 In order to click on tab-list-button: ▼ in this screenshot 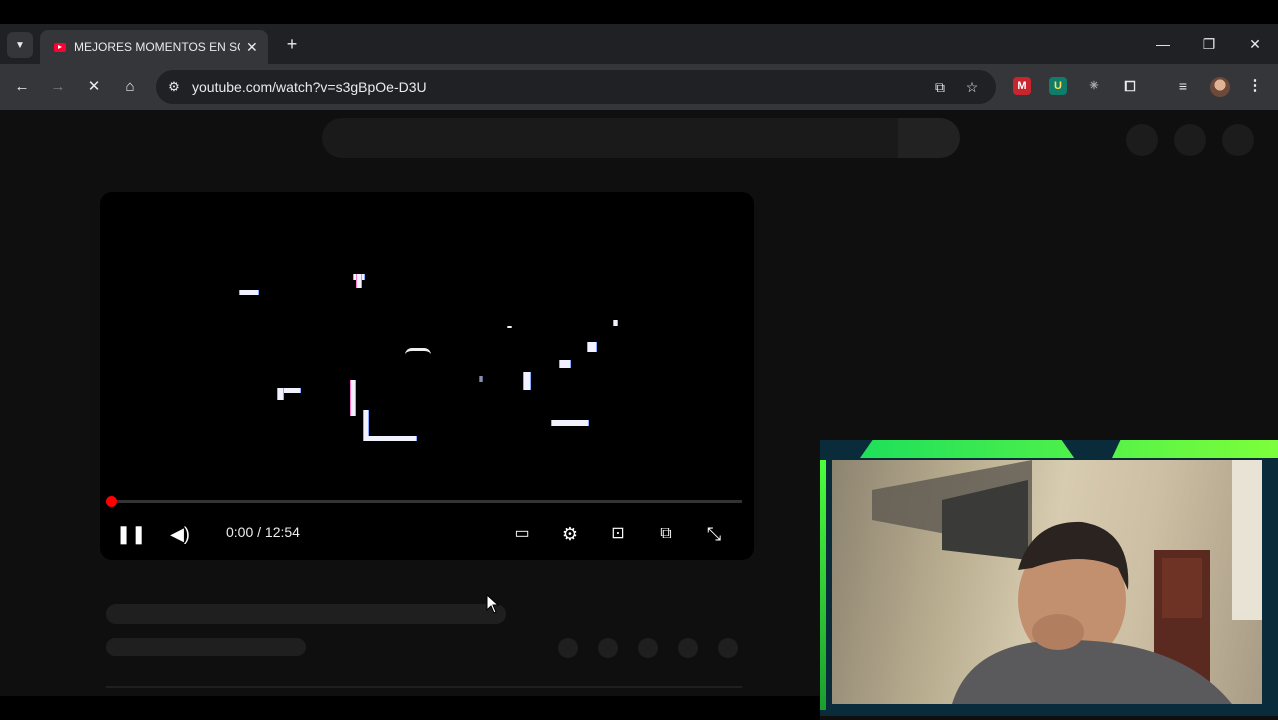, I will do `click(20, 45)`.